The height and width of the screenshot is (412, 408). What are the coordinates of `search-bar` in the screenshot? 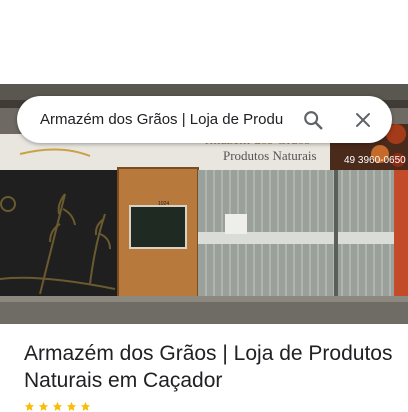 It's located at (204, 119).